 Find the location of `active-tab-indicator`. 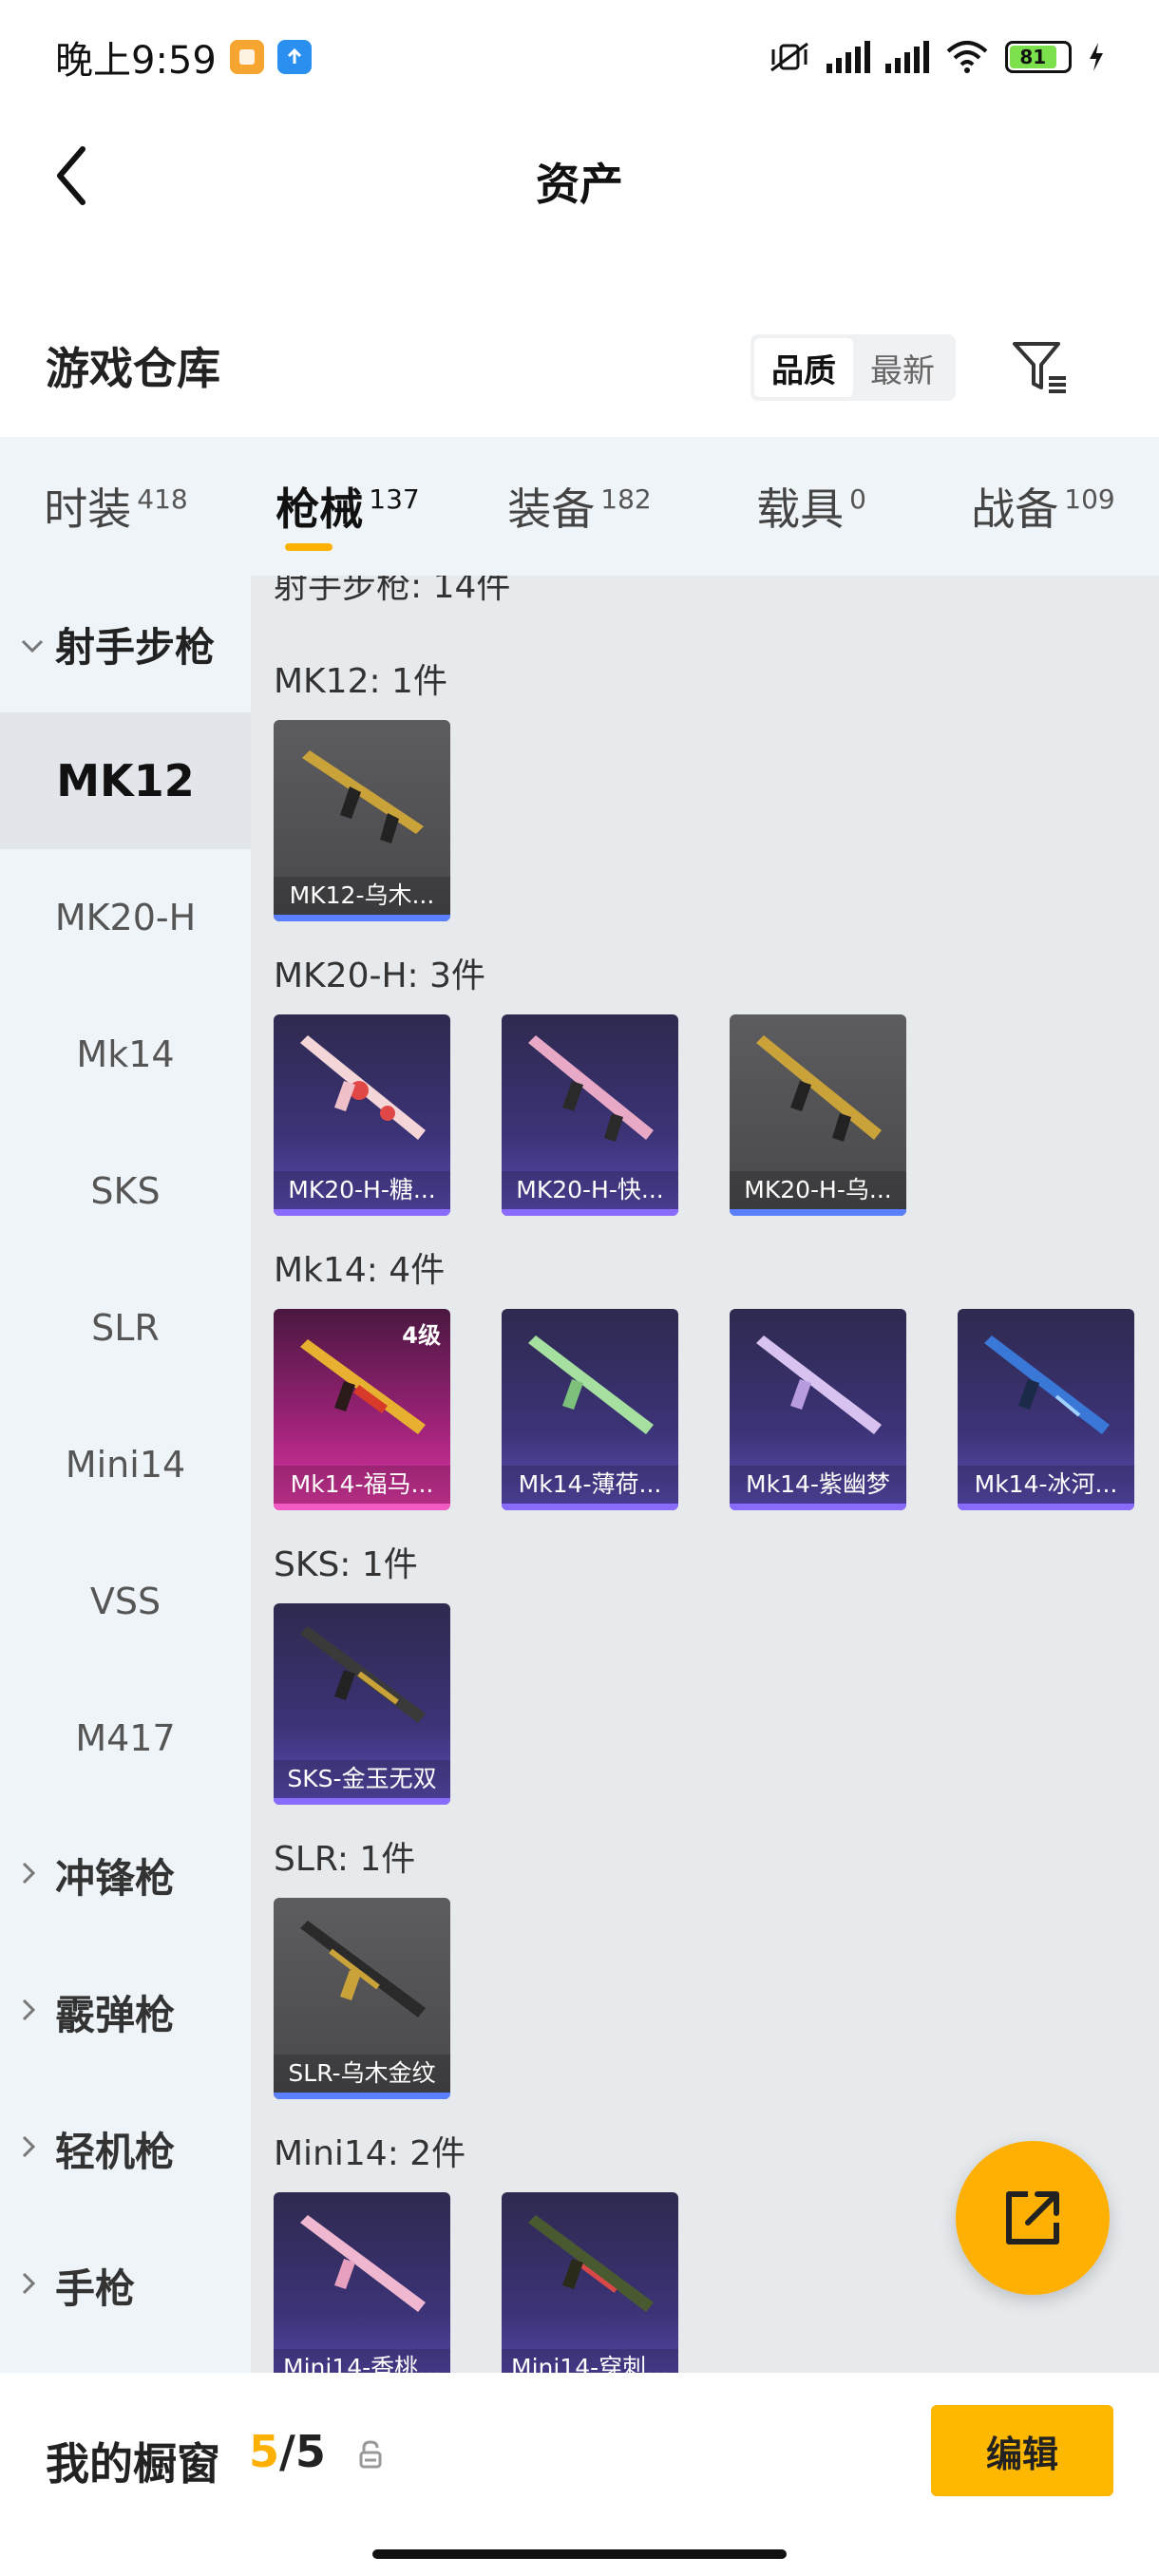

active-tab-indicator is located at coordinates (308, 547).